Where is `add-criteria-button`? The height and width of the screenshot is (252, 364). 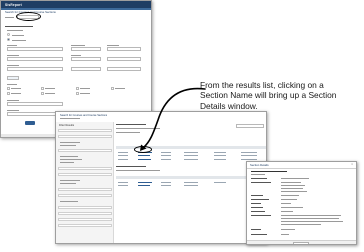 add-criteria-button is located at coordinates (13, 78).